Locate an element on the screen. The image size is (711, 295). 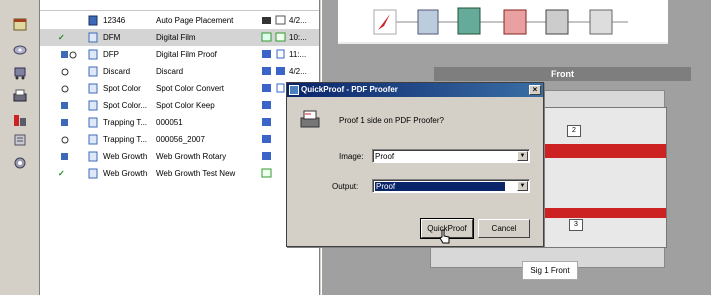
imposition-icon is located at coordinates (469, 21).